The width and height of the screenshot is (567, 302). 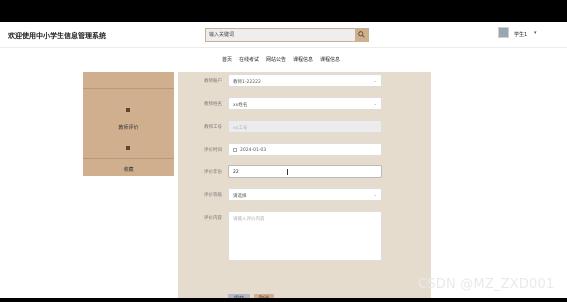 I want to click on home-icon, so click(x=128, y=110).